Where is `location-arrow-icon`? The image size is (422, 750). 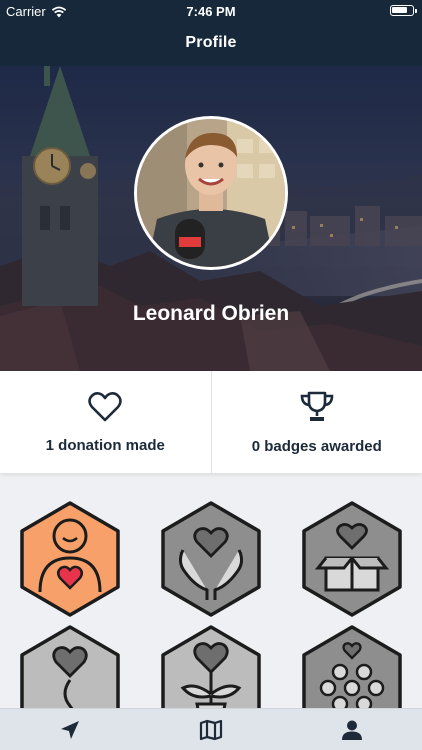 location-arrow-icon is located at coordinates (70, 729).